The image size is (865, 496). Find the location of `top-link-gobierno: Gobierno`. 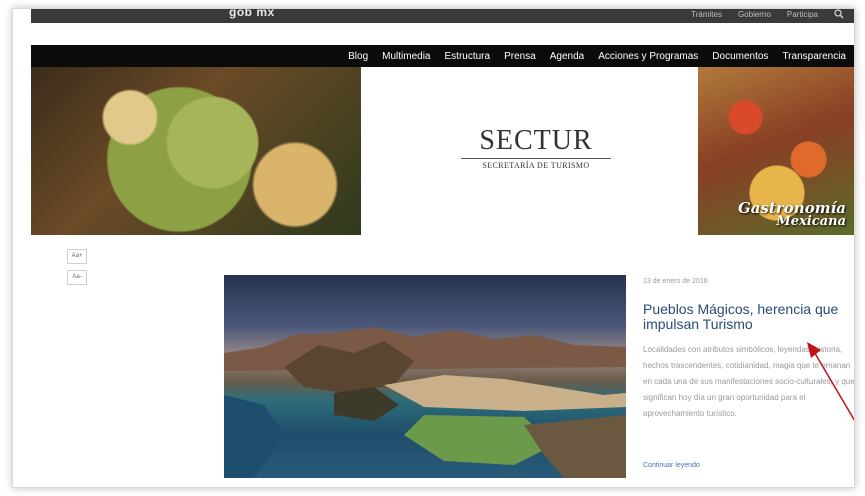

top-link-gobierno: Gobierno is located at coordinates (754, 14).